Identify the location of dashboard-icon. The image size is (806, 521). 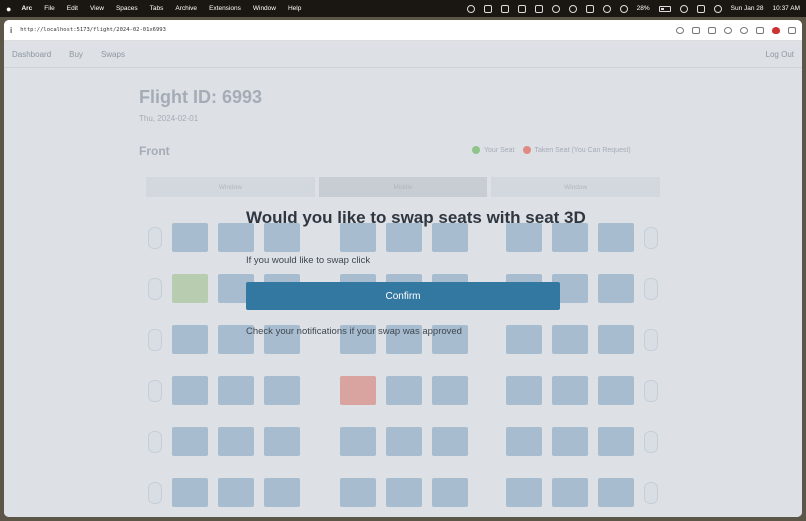
(521, 8).